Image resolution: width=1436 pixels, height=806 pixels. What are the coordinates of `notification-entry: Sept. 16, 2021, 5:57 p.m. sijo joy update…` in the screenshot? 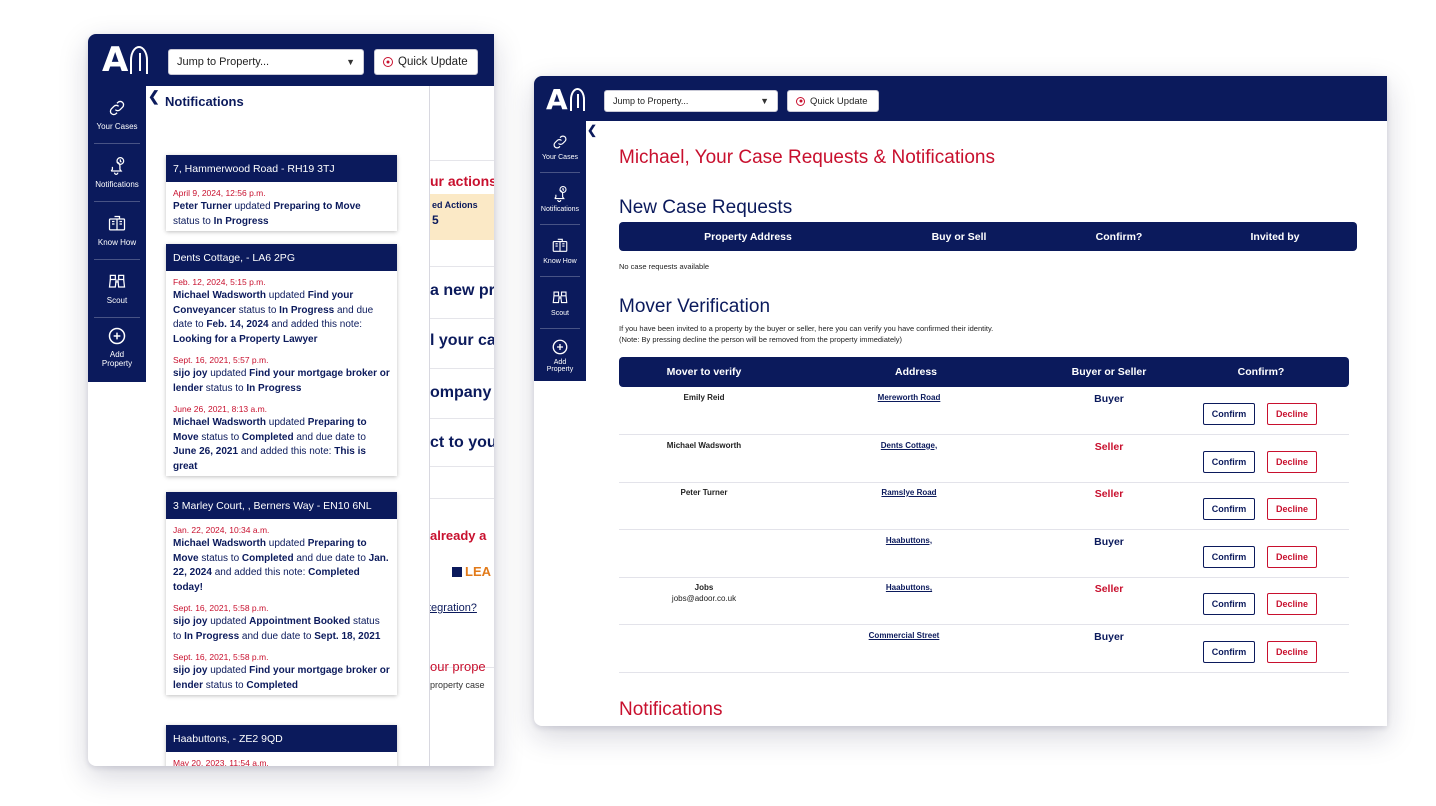 It's located at (281, 373).